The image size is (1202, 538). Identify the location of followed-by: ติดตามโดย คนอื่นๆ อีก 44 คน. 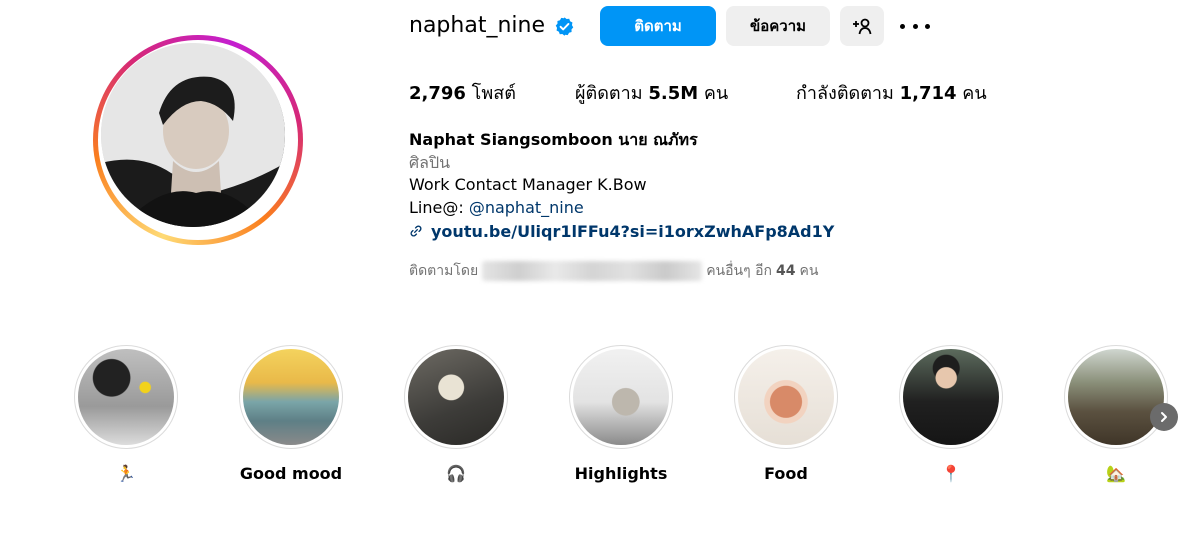
(613, 271).